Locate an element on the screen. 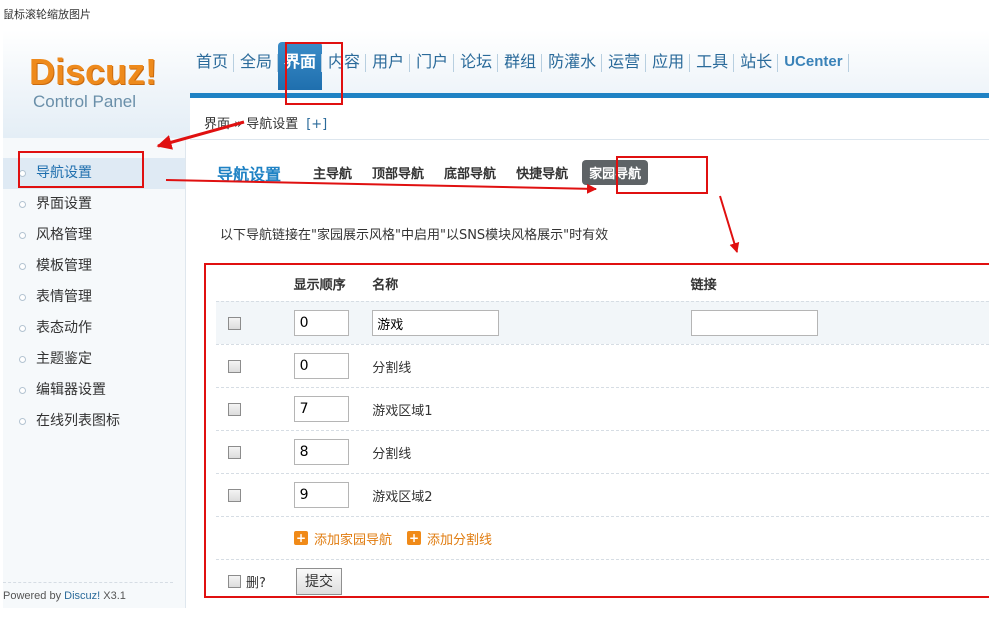  delete-label: 删? is located at coordinates (256, 583).